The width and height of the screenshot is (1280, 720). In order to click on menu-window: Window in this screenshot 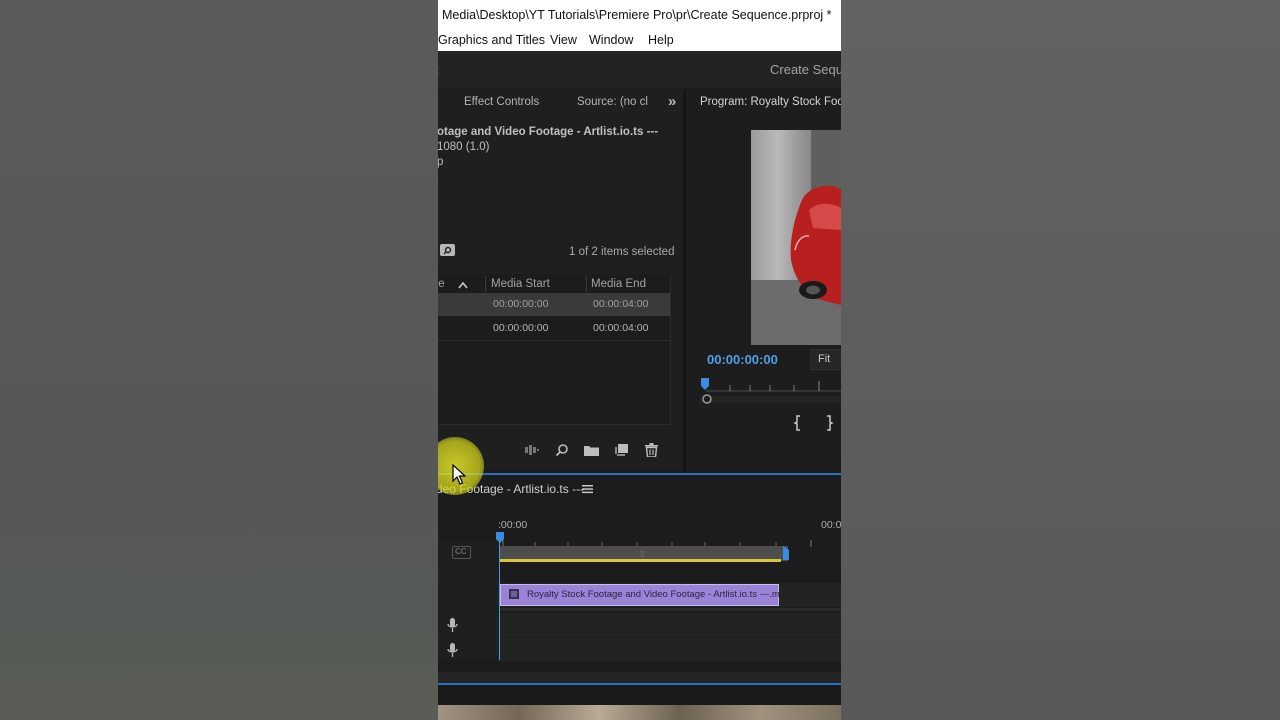, I will do `click(611, 40)`.